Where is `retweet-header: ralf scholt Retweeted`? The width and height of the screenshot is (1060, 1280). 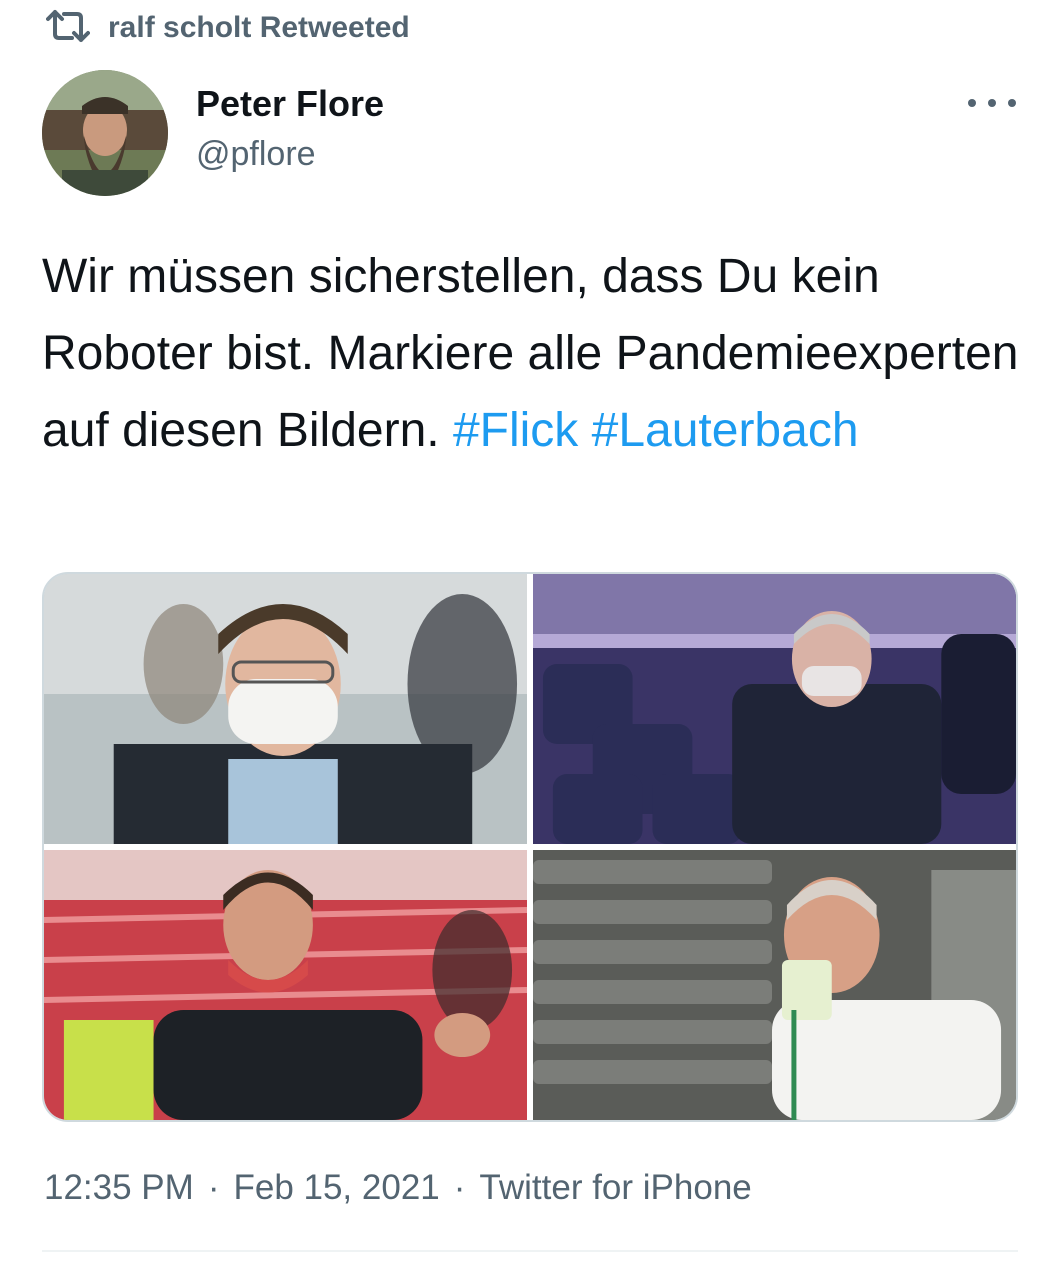
retweet-header: ralf scholt Retweeted is located at coordinates (228, 28).